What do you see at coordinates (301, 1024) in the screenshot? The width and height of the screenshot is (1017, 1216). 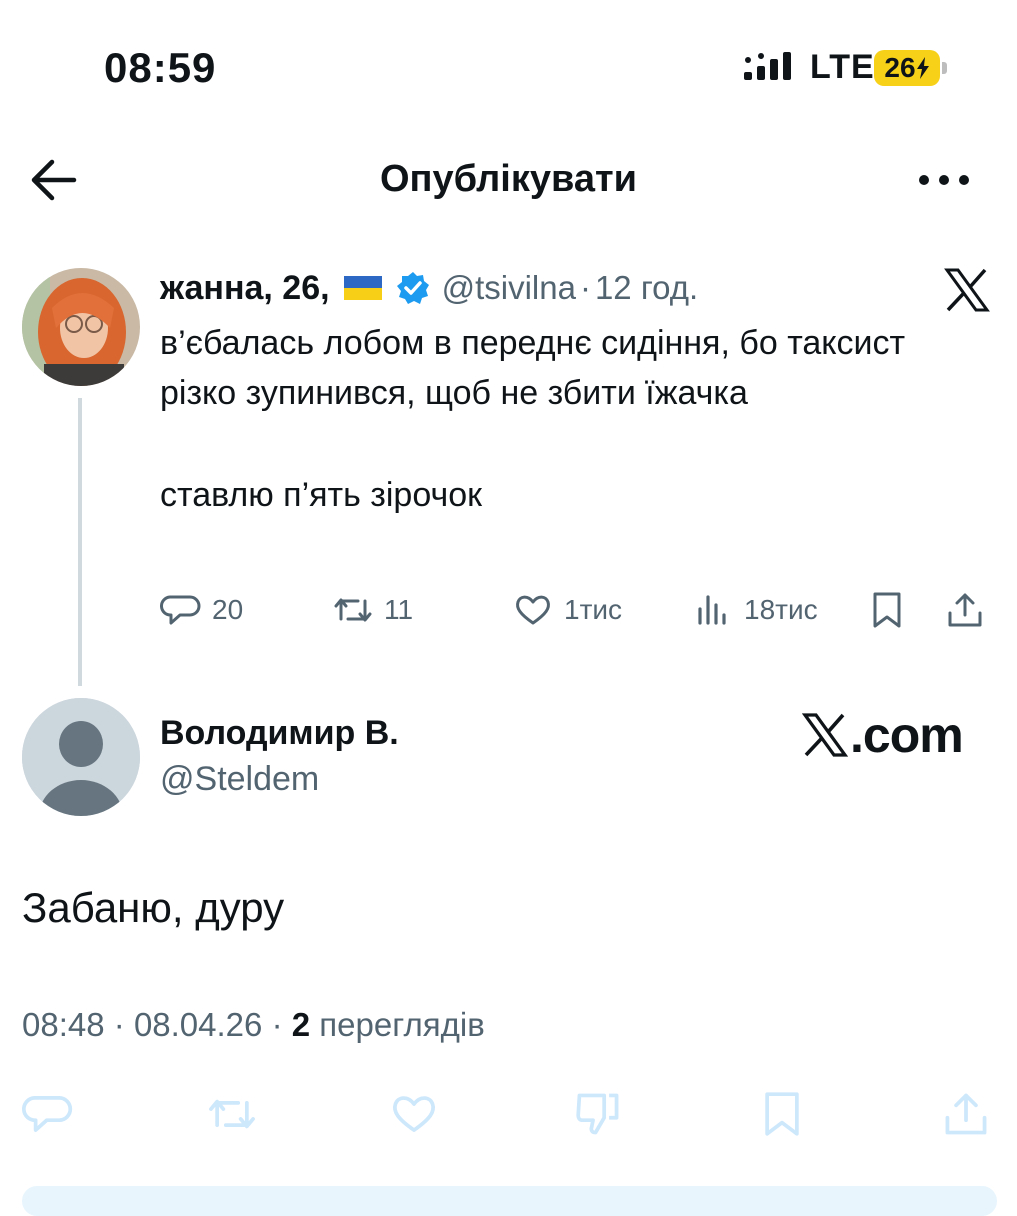 I see `views-count: 2` at bounding box center [301, 1024].